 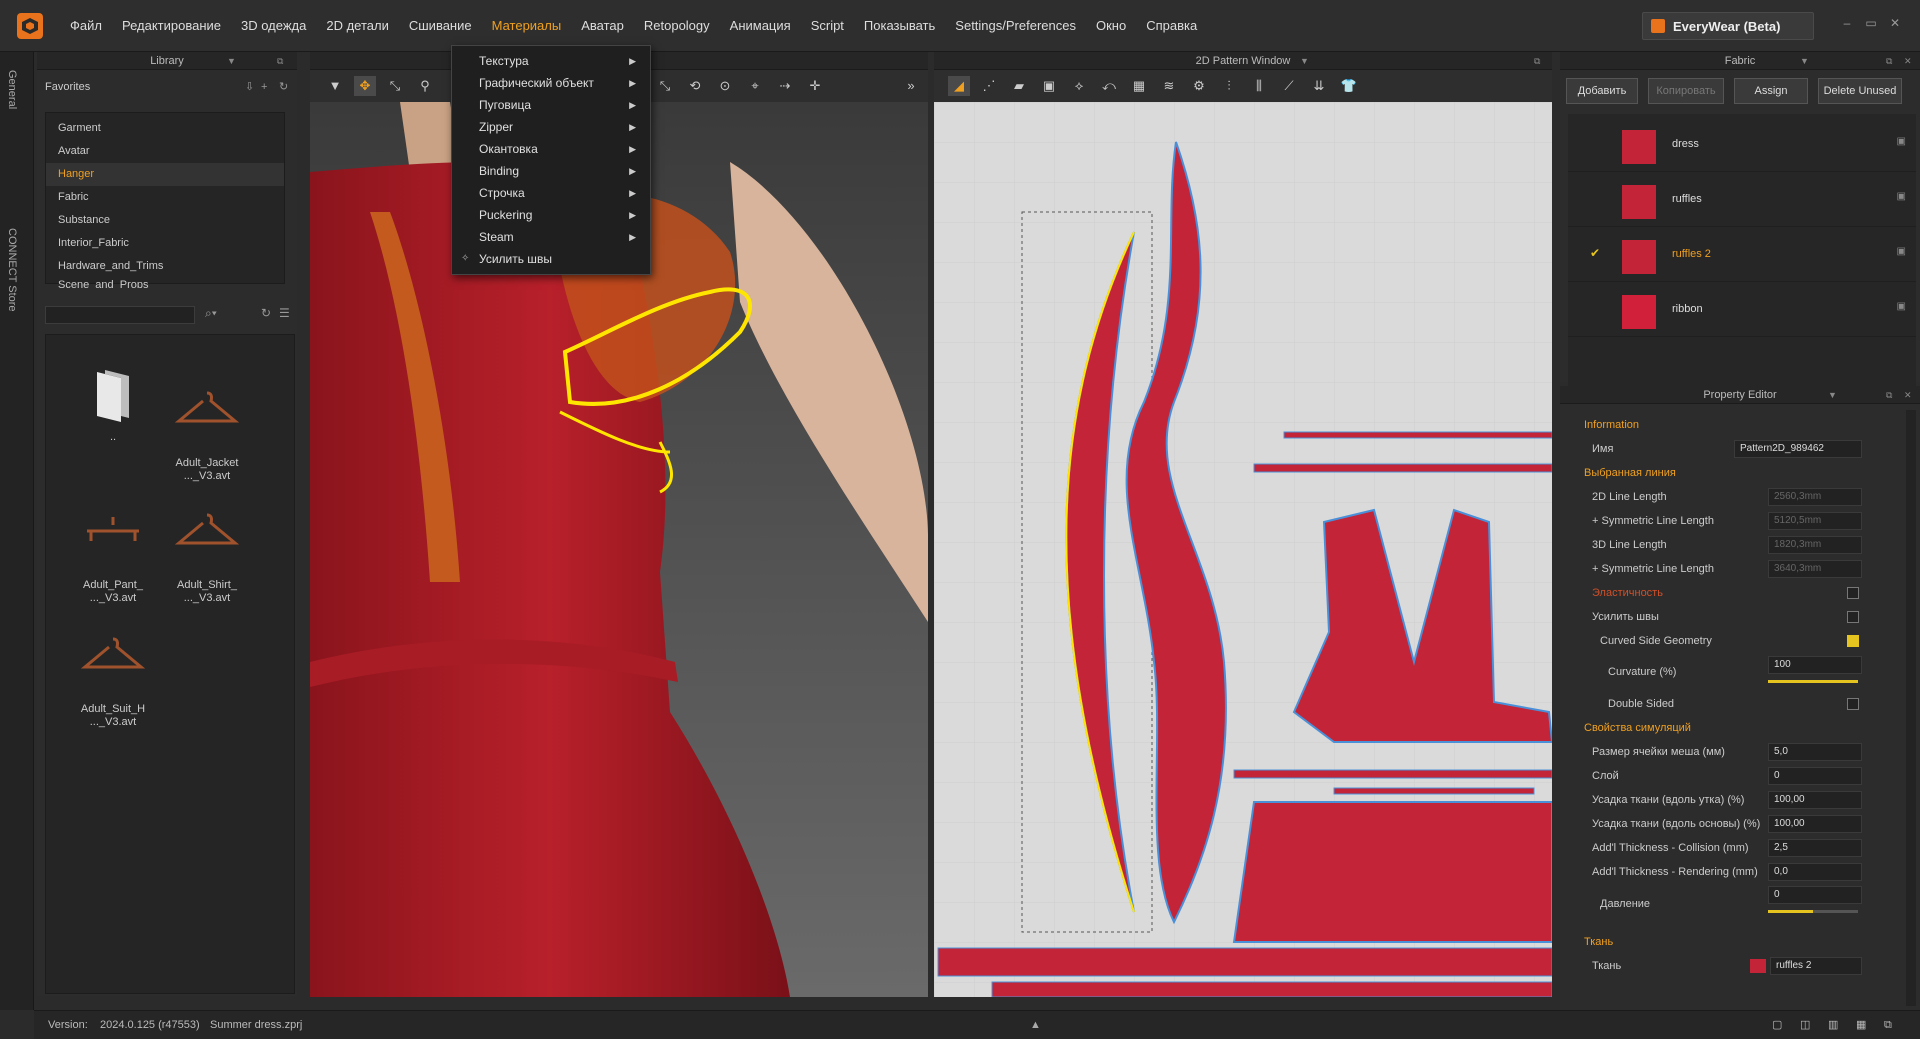 What do you see at coordinates (1816, 966) in the screenshot?
I see `fabric-select: ruffles 2` at bounding box center [1816, 966].